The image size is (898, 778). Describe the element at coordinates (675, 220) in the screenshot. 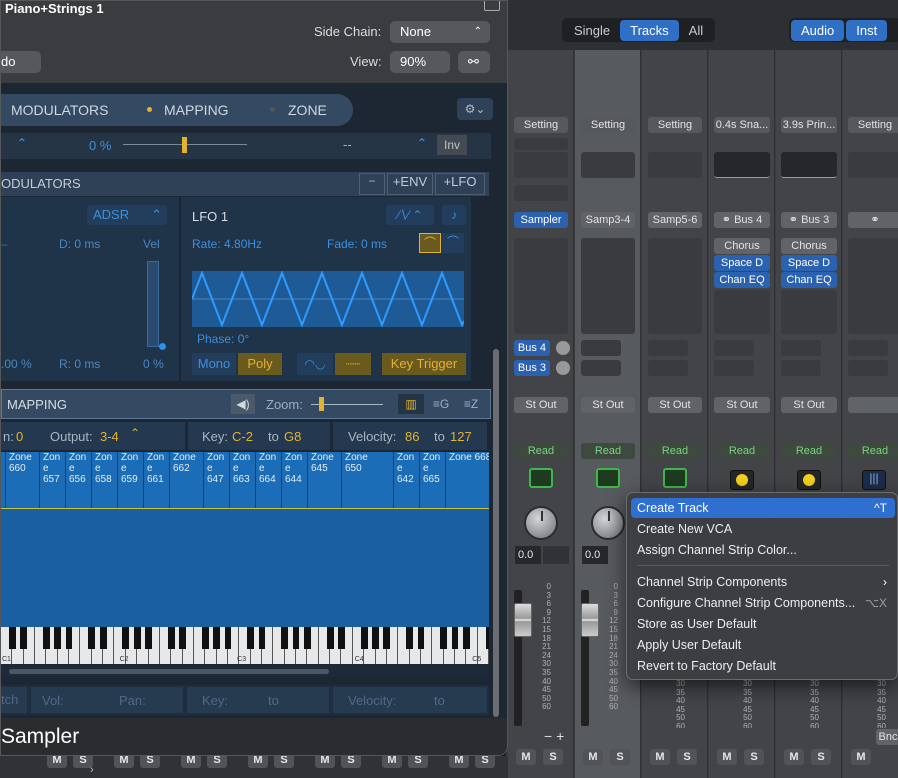

I see `input-slot-samp5-6: Samp5-6` at that location.